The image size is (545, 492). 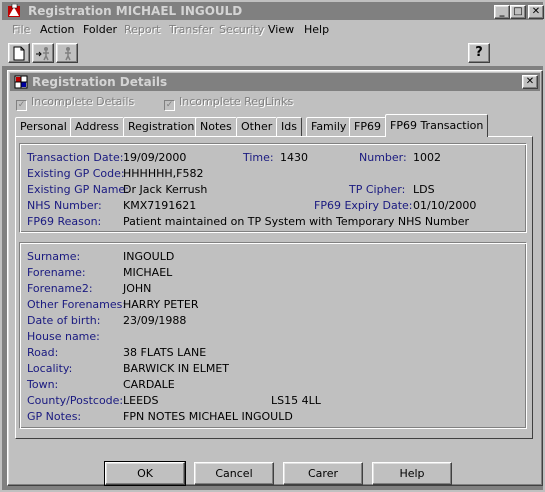 What do you see at coordinates (60, 288) in the screenshot?
I see `forename2-label: Forename2:` at bounding box center [60, 288].